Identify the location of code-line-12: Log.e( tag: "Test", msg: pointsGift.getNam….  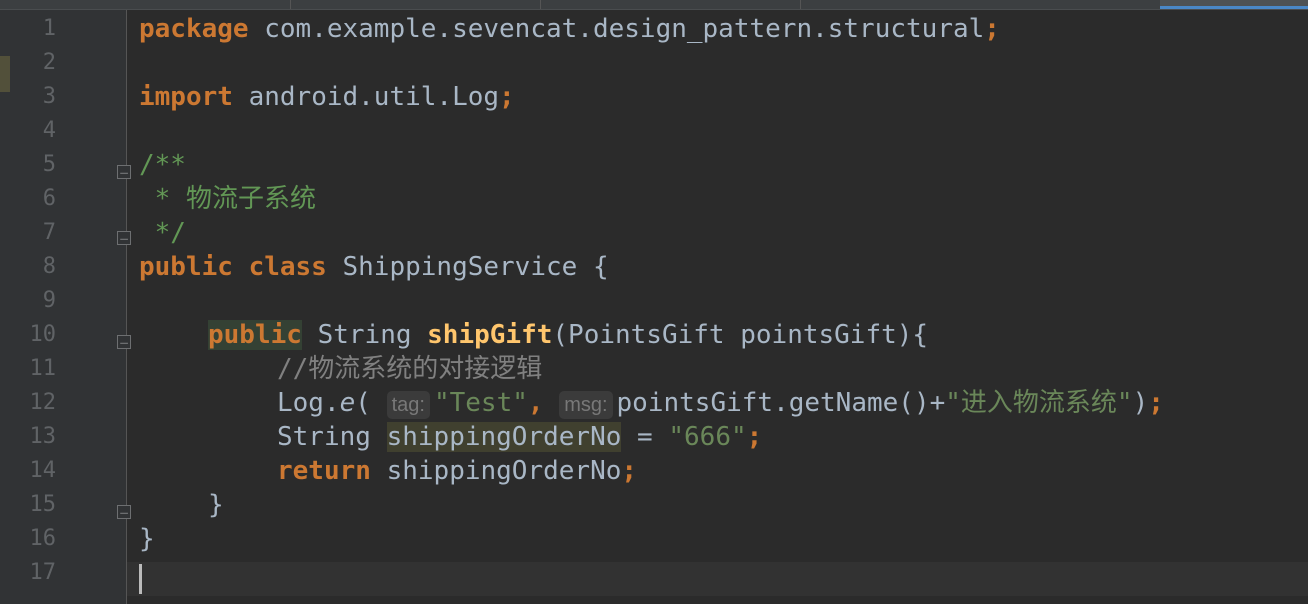
(720, 403).